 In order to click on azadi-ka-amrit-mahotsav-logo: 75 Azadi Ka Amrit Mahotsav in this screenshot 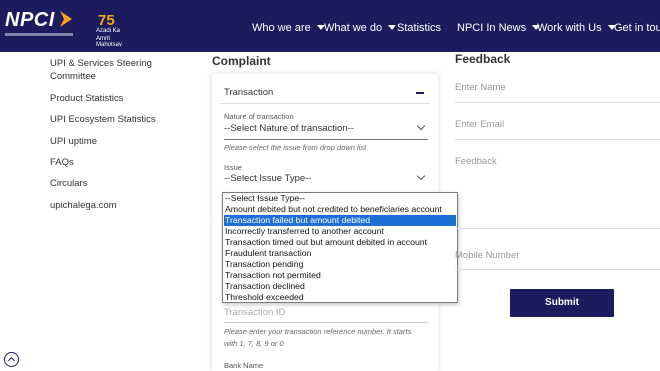, I will do `click(116, 30)`.